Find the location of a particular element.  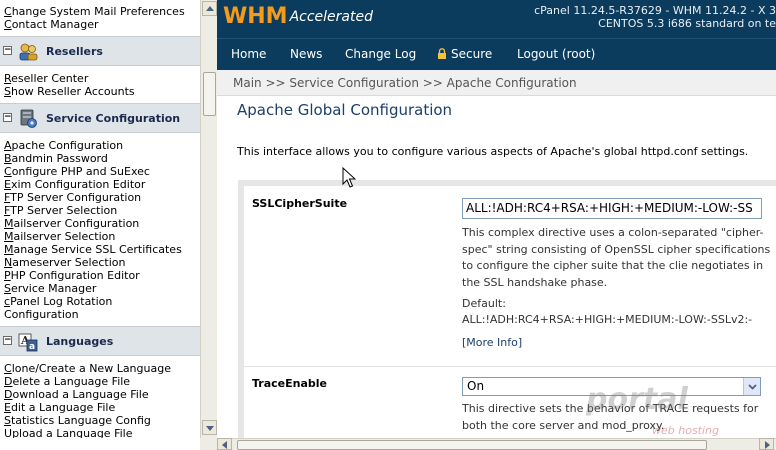

sidebar-link-download-language-file: Download a Language File is located at coordinates (100, 394).